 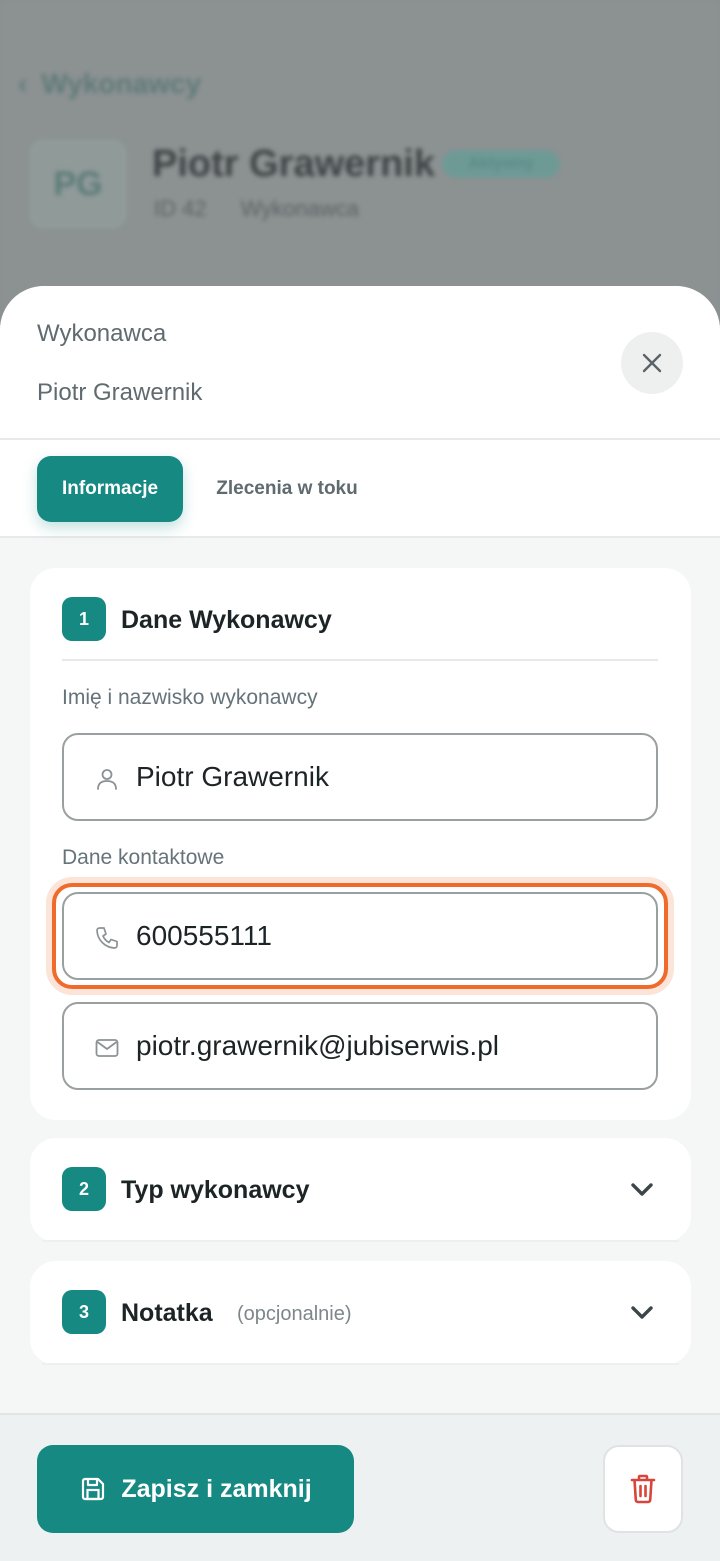 I want to click on name-field, so click(x=360, y=777).